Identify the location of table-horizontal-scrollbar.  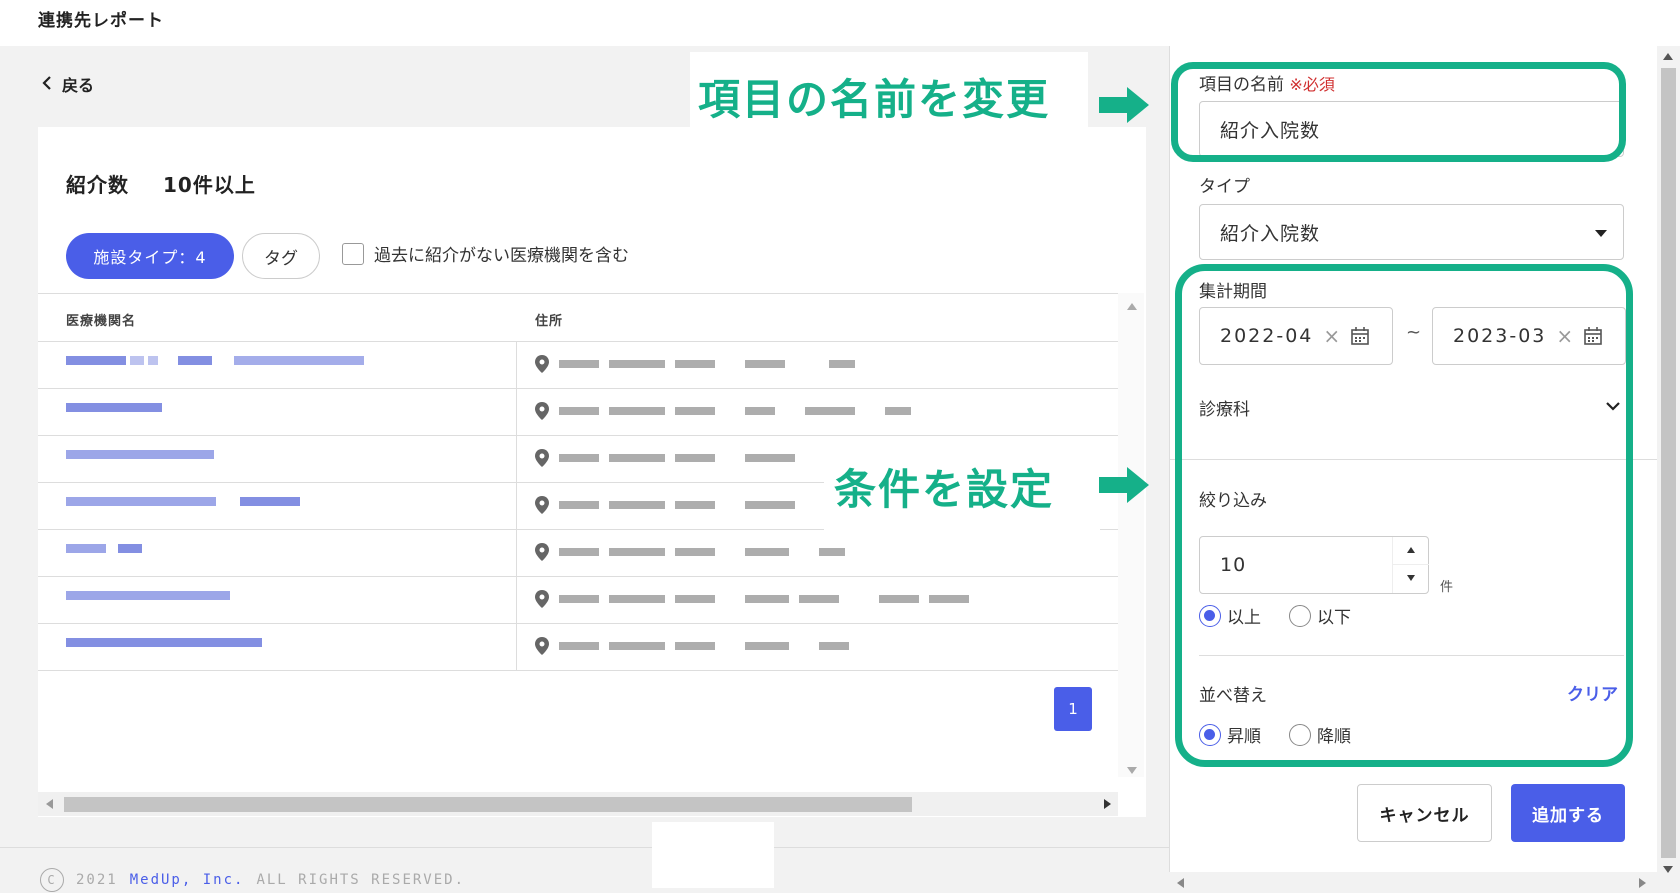
(578, 804).